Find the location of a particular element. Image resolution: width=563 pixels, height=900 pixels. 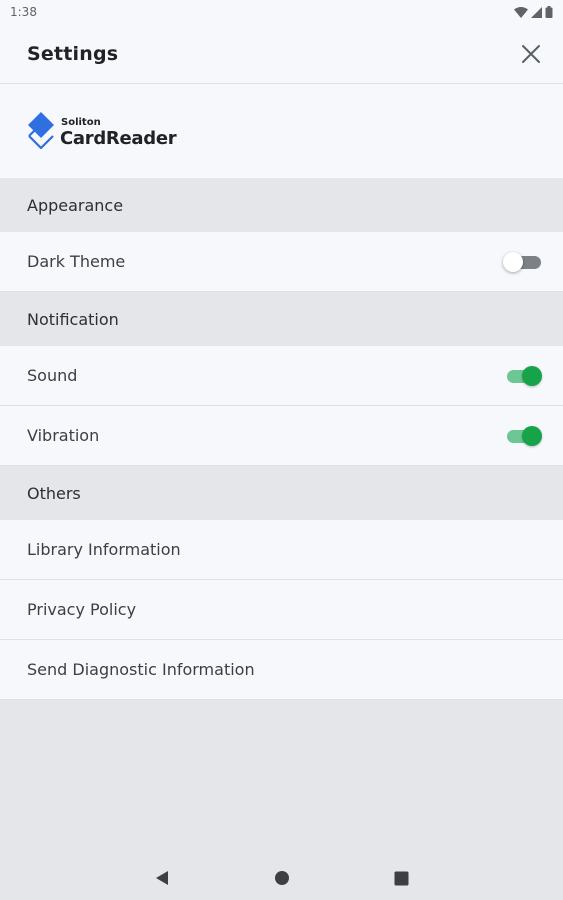

sound-label: Sound is located at coordinates (52, 375).